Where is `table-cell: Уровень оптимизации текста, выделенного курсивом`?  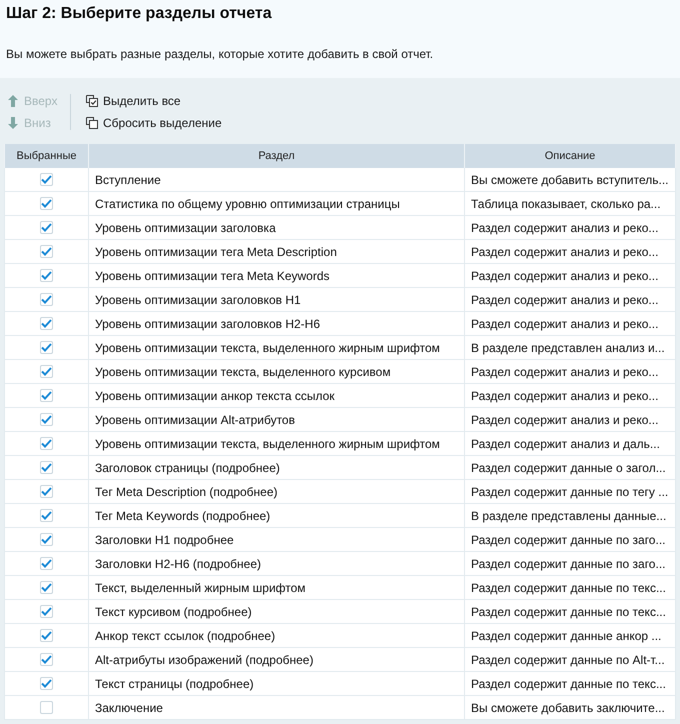
table-cell: Уровень оптимизации текста, выделенного курсивом is located at coordinates (277, 372).